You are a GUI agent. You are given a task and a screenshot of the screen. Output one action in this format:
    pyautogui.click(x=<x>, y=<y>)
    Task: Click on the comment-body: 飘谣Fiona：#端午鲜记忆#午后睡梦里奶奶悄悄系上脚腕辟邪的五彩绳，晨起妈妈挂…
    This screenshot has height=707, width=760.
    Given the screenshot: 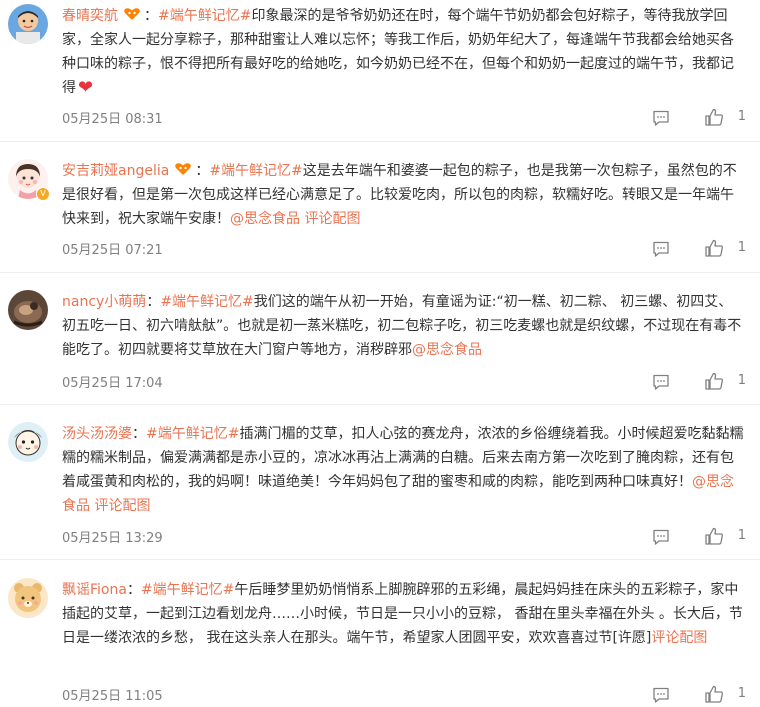 What is the action you would take?
    pyautogui.click(x=404, y=614)
    